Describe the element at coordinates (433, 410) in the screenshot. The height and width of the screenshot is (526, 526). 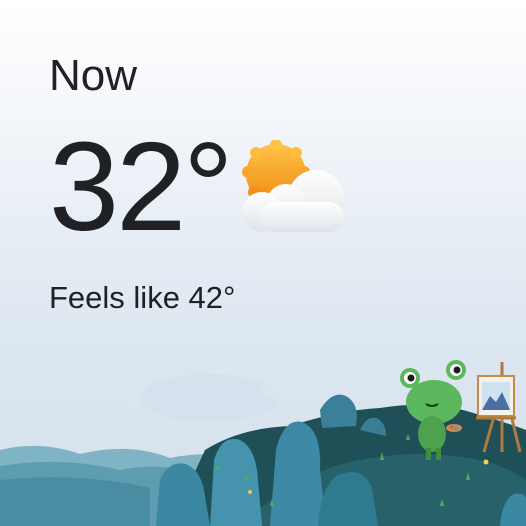
I see `frog-character` at that location.